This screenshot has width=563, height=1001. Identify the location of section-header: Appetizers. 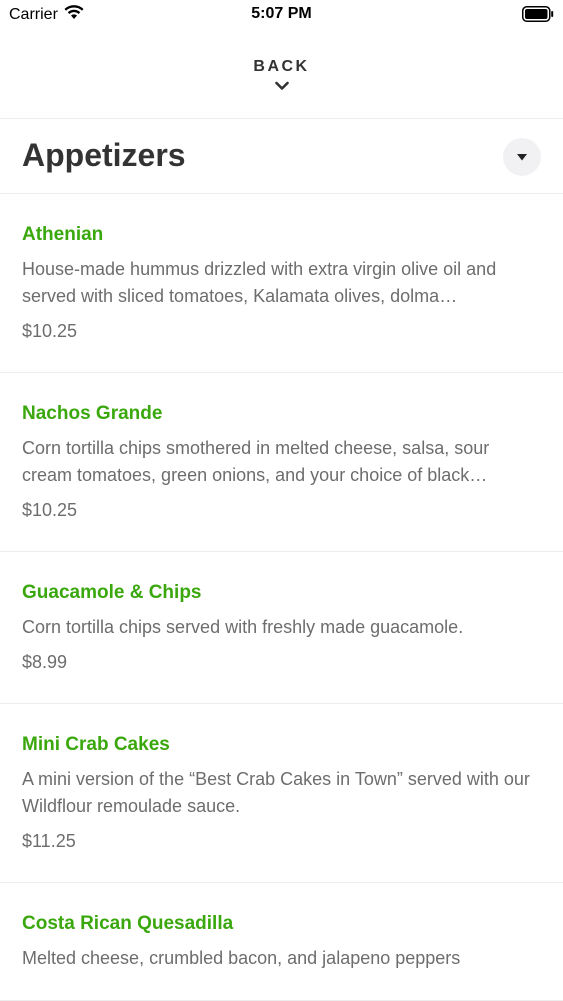
(281, 156).